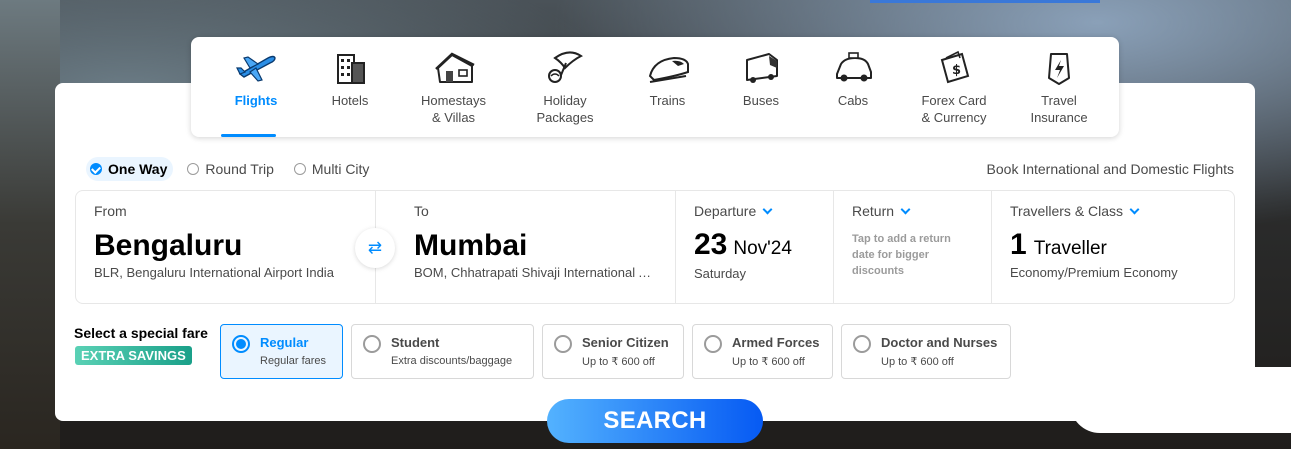  I want to click on to-city: Mumbai, so click(471, 245).